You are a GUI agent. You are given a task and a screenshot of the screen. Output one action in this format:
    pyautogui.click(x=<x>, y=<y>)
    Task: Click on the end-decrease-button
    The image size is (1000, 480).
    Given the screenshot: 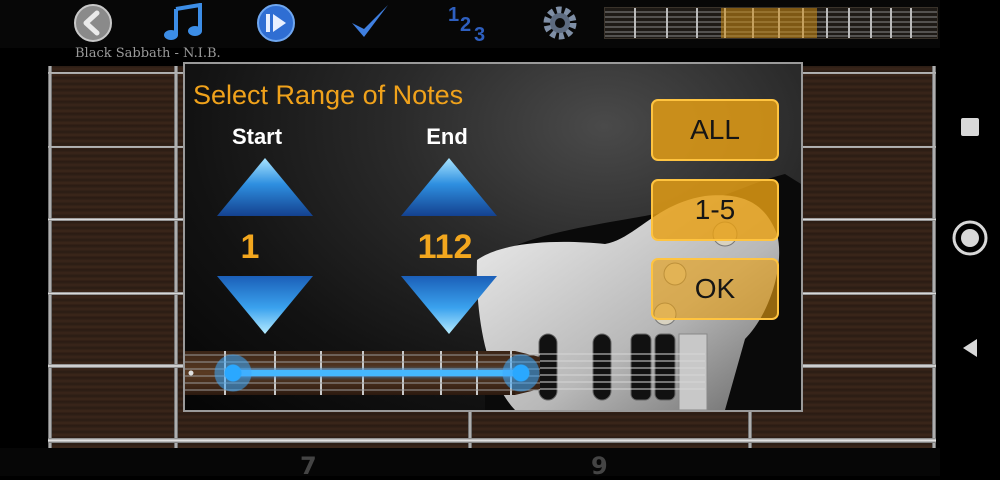 What is the action you would take?
    pyautogui.click(x=449, y=305)
    